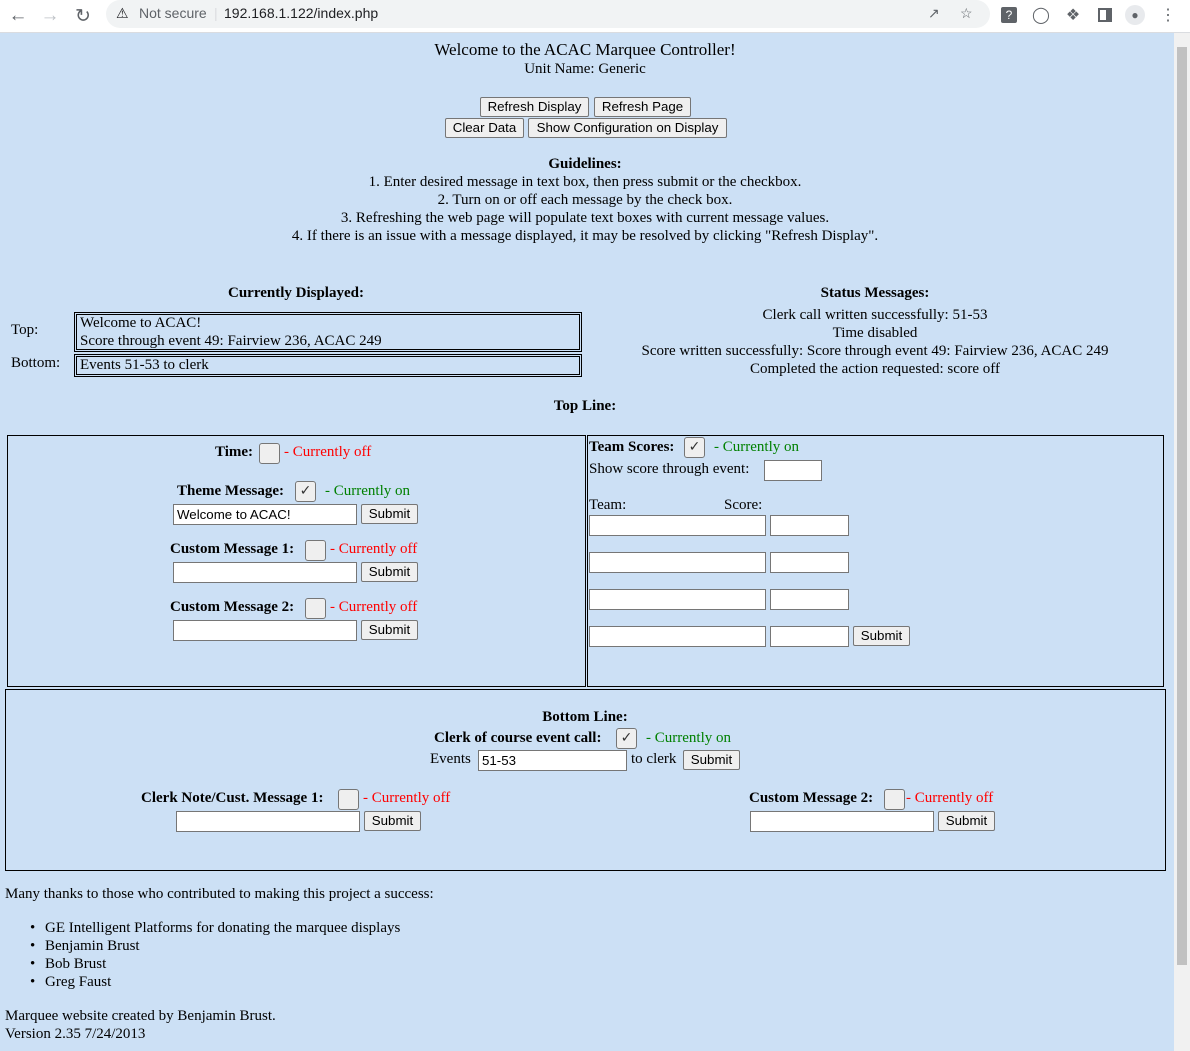  What do you see at coordinates (875, 315) in the screenshot?
I see `status-message: Clerk call written successfully: 51-53` at bounding box center [875, 315].